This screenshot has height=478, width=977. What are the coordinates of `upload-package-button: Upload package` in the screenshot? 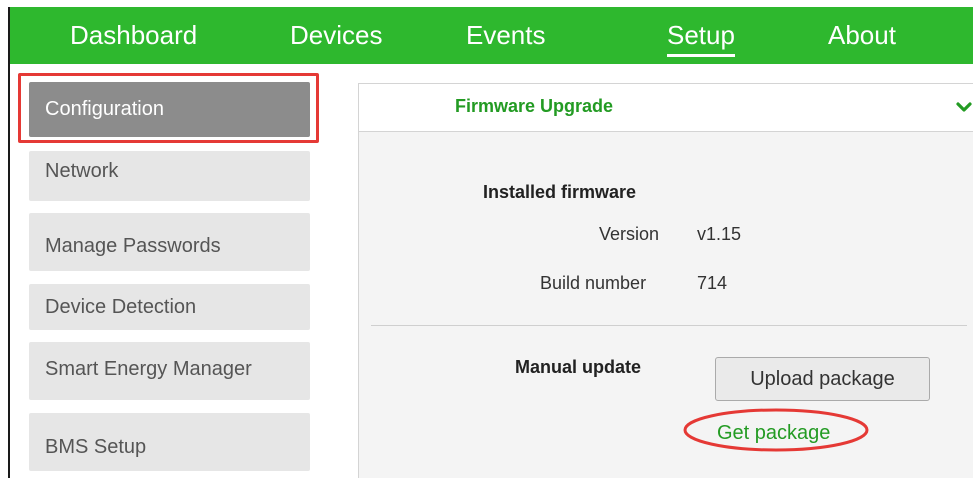 It's located at (822, 379).